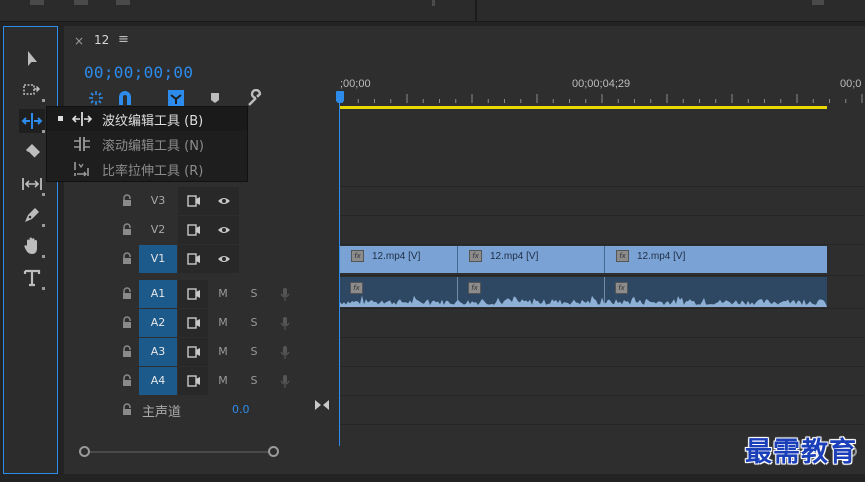 This screenshot has height=482, width=865. What do you see at coordinates (158, 381) in the screenshot?
I see `track-name: A4` at bounding box center [158, 381].